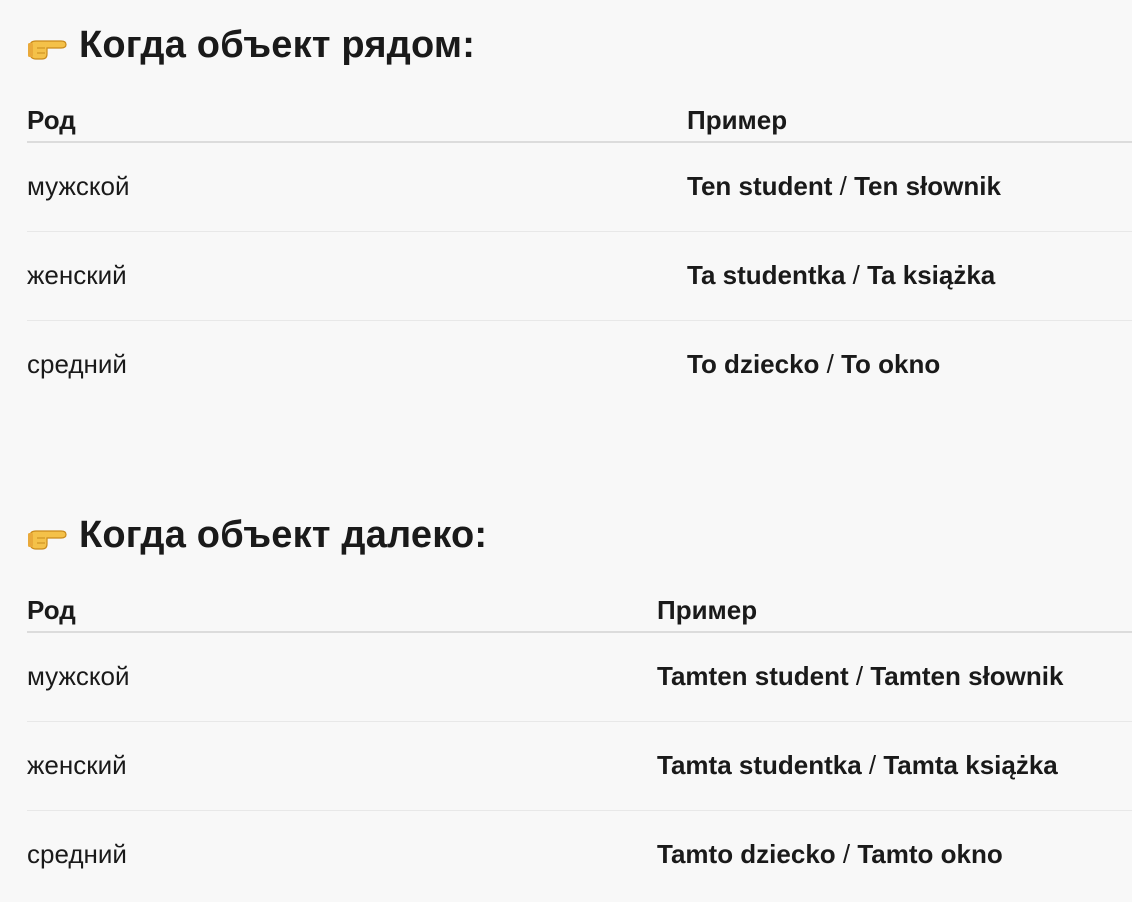 This screenshot has width=1132, height=902. Describe the element at coordinates (967, 676) in the screenshot. I see `example-object: Tamten słownik` at that location.